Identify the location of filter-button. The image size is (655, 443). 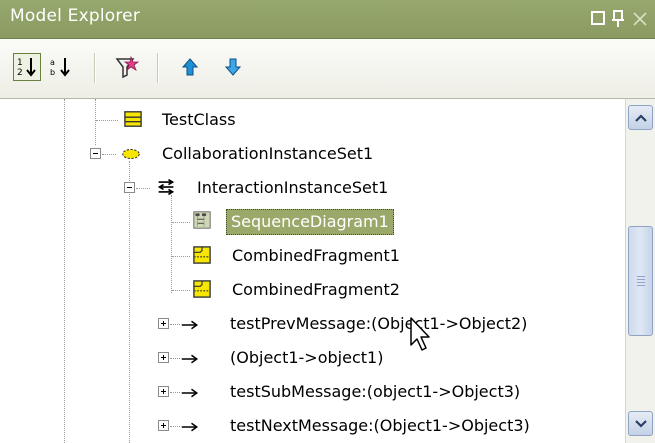
(127, 67).